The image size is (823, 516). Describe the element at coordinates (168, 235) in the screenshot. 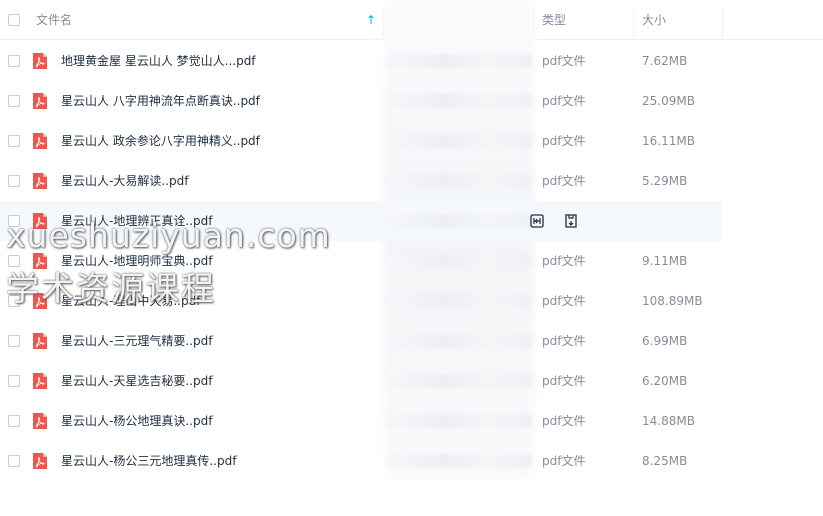

I see `watermark-url: xueshuziyuan.com` at that location.